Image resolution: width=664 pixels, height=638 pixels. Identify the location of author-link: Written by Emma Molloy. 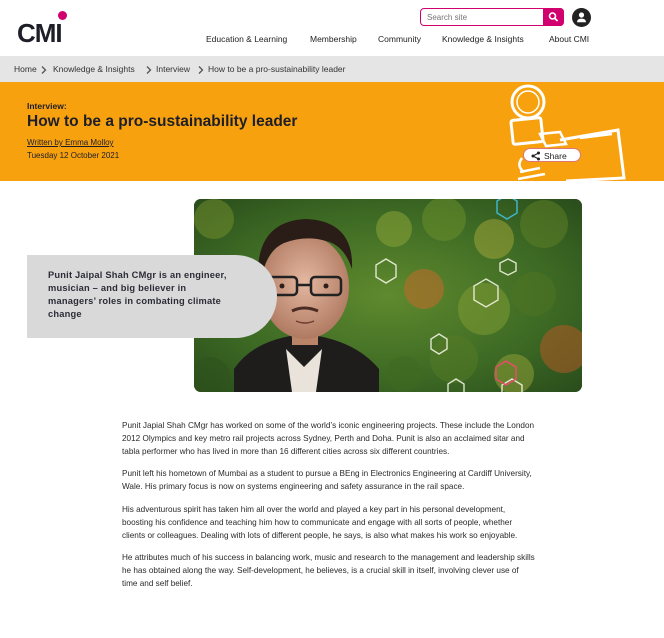
(70, 142).